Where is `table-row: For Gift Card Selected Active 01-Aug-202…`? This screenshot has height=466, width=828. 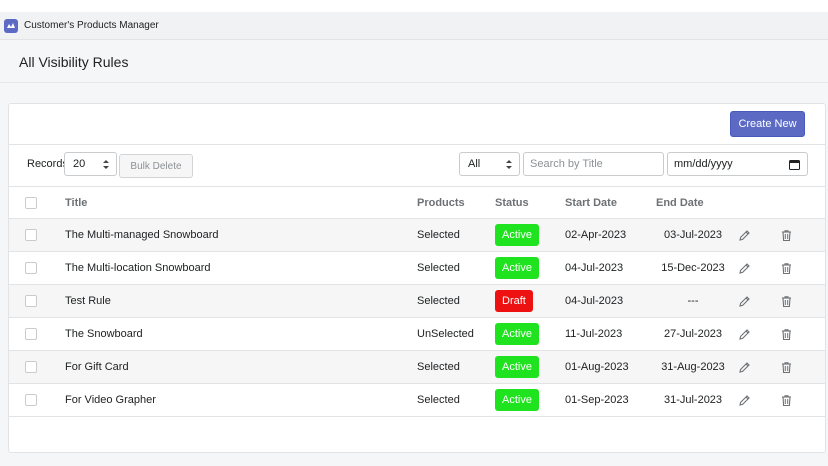 table-row: For Gift Card Selected Active 01-Aug-202… is located at coordinates (417, 367).